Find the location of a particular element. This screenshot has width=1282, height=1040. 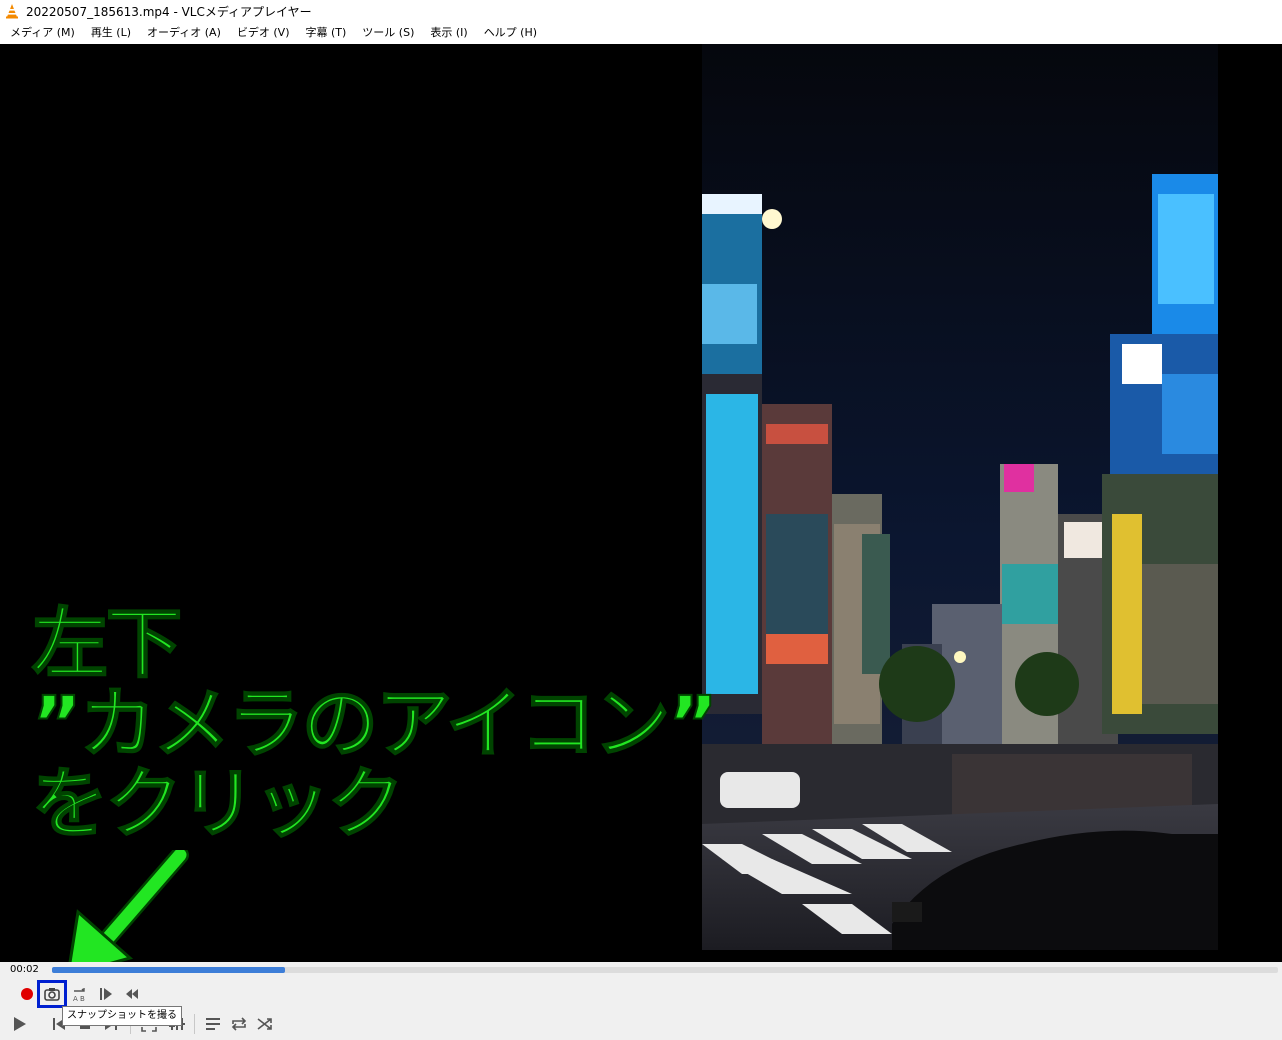

record-icon is located at coordinates (27, 994).